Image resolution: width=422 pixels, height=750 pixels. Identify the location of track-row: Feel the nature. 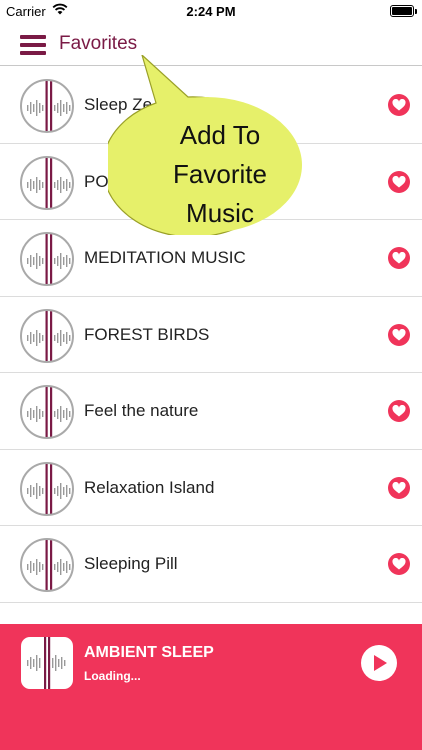
(211, 411).